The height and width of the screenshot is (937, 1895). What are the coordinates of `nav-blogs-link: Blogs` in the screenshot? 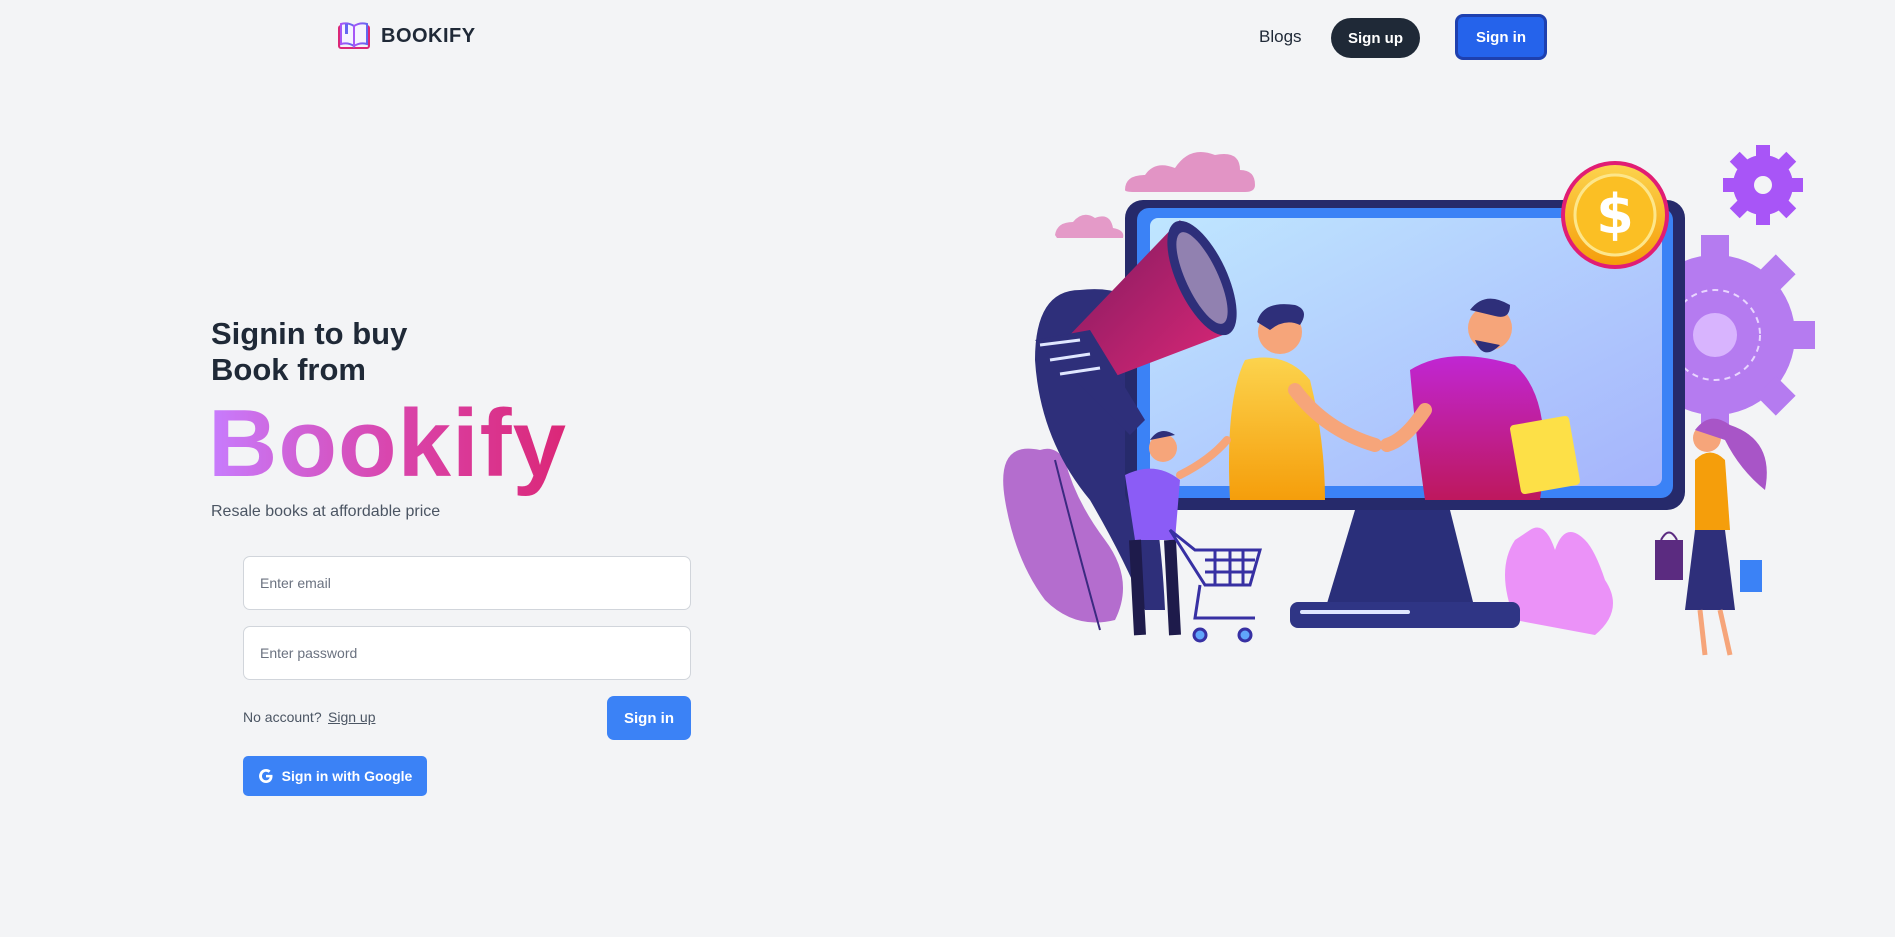 It's located at (1280, 37).